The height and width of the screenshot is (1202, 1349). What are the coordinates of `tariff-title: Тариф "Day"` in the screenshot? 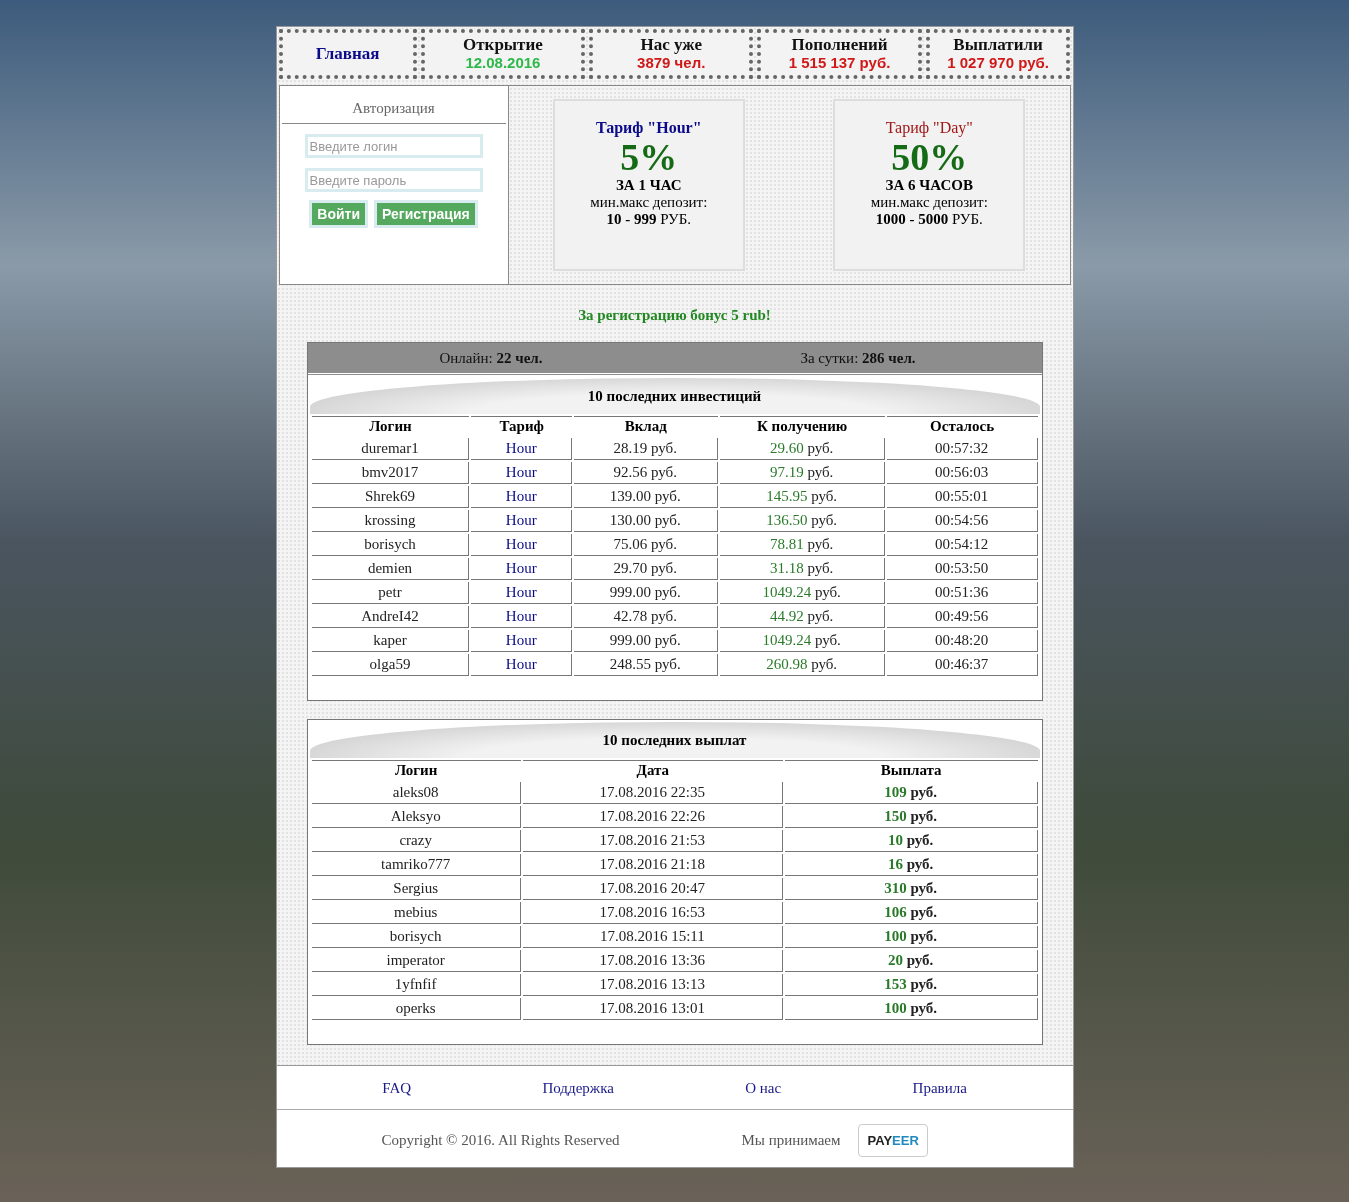 It's located at (929, 128).